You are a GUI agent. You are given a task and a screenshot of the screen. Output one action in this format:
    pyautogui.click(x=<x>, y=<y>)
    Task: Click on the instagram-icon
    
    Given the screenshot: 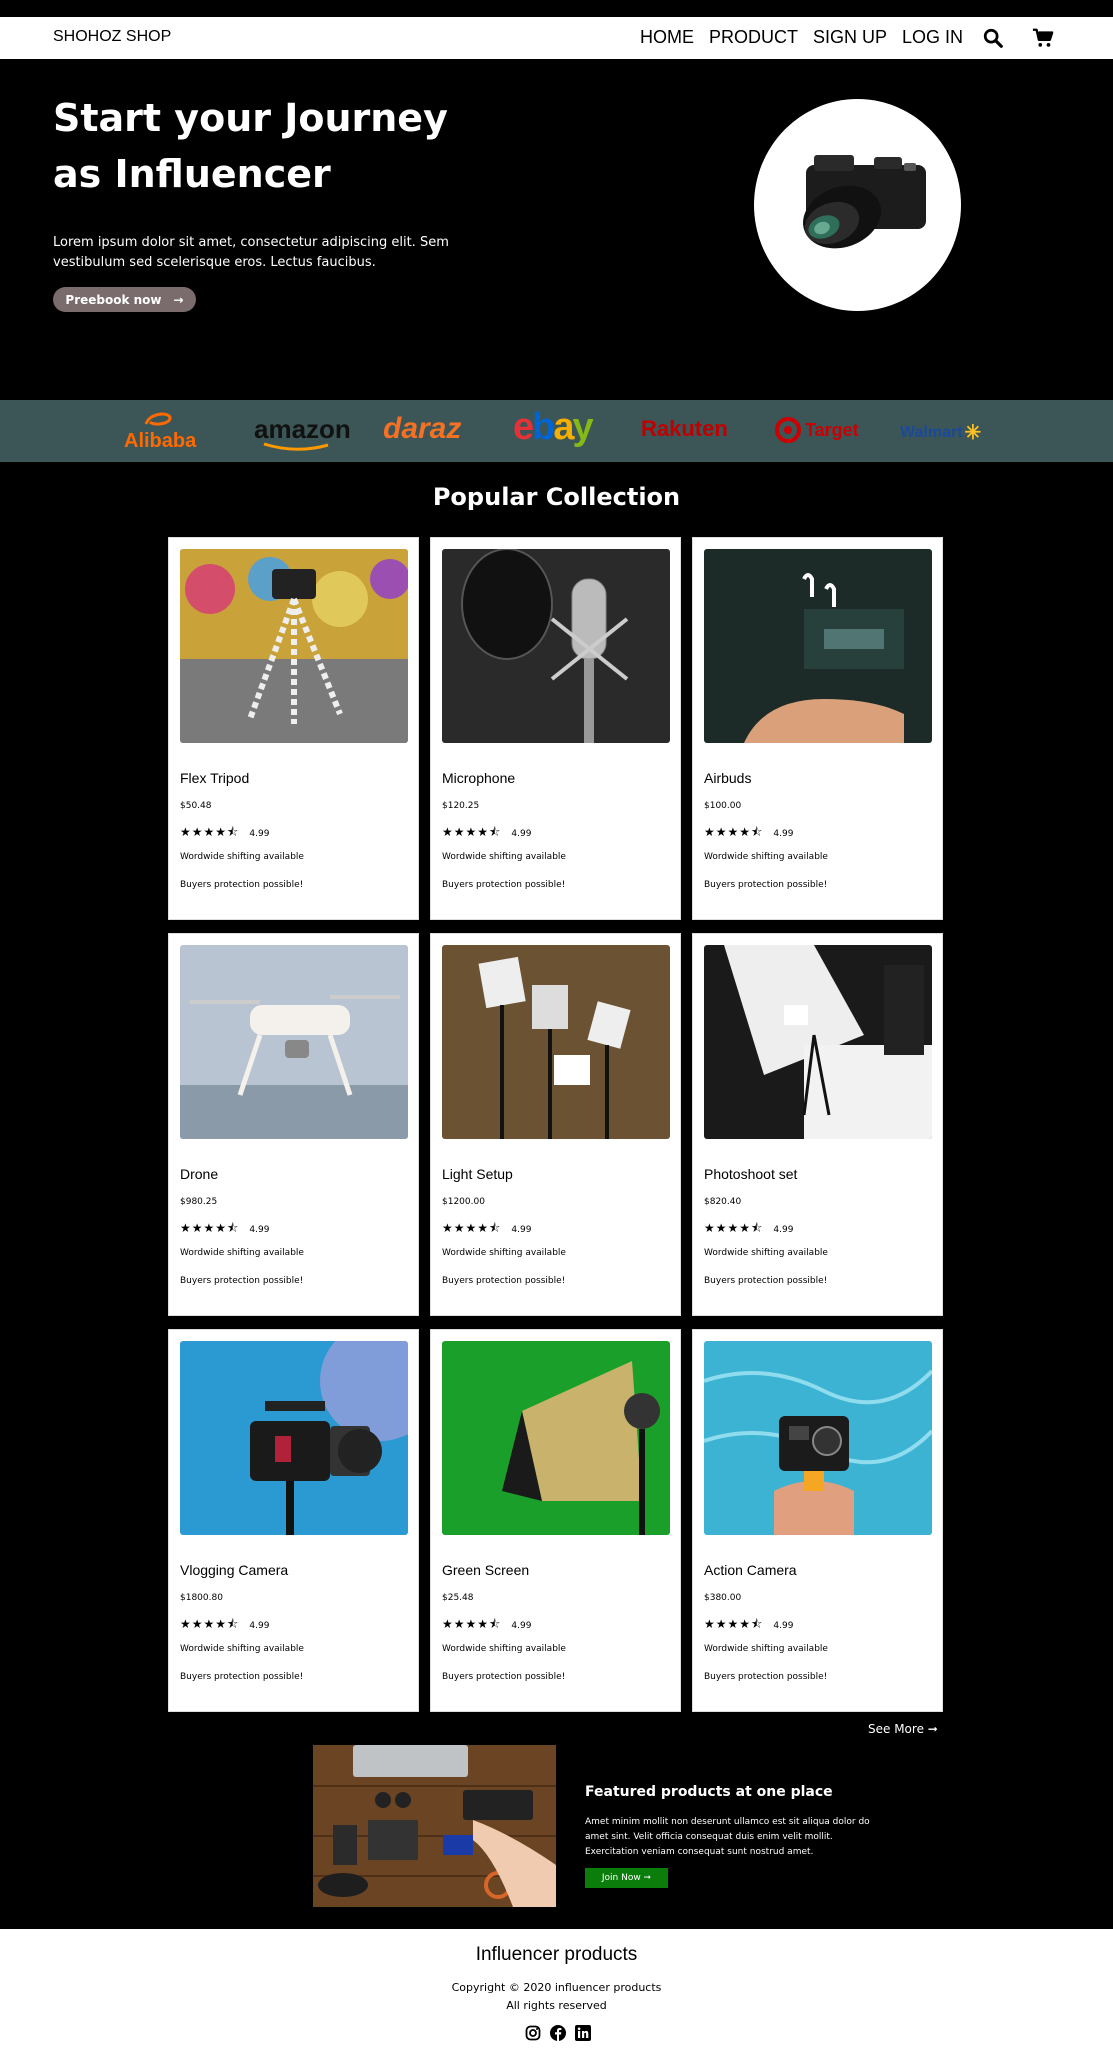 What is the action you would take?
    pyautogui.click(x=533, y=2033)
    